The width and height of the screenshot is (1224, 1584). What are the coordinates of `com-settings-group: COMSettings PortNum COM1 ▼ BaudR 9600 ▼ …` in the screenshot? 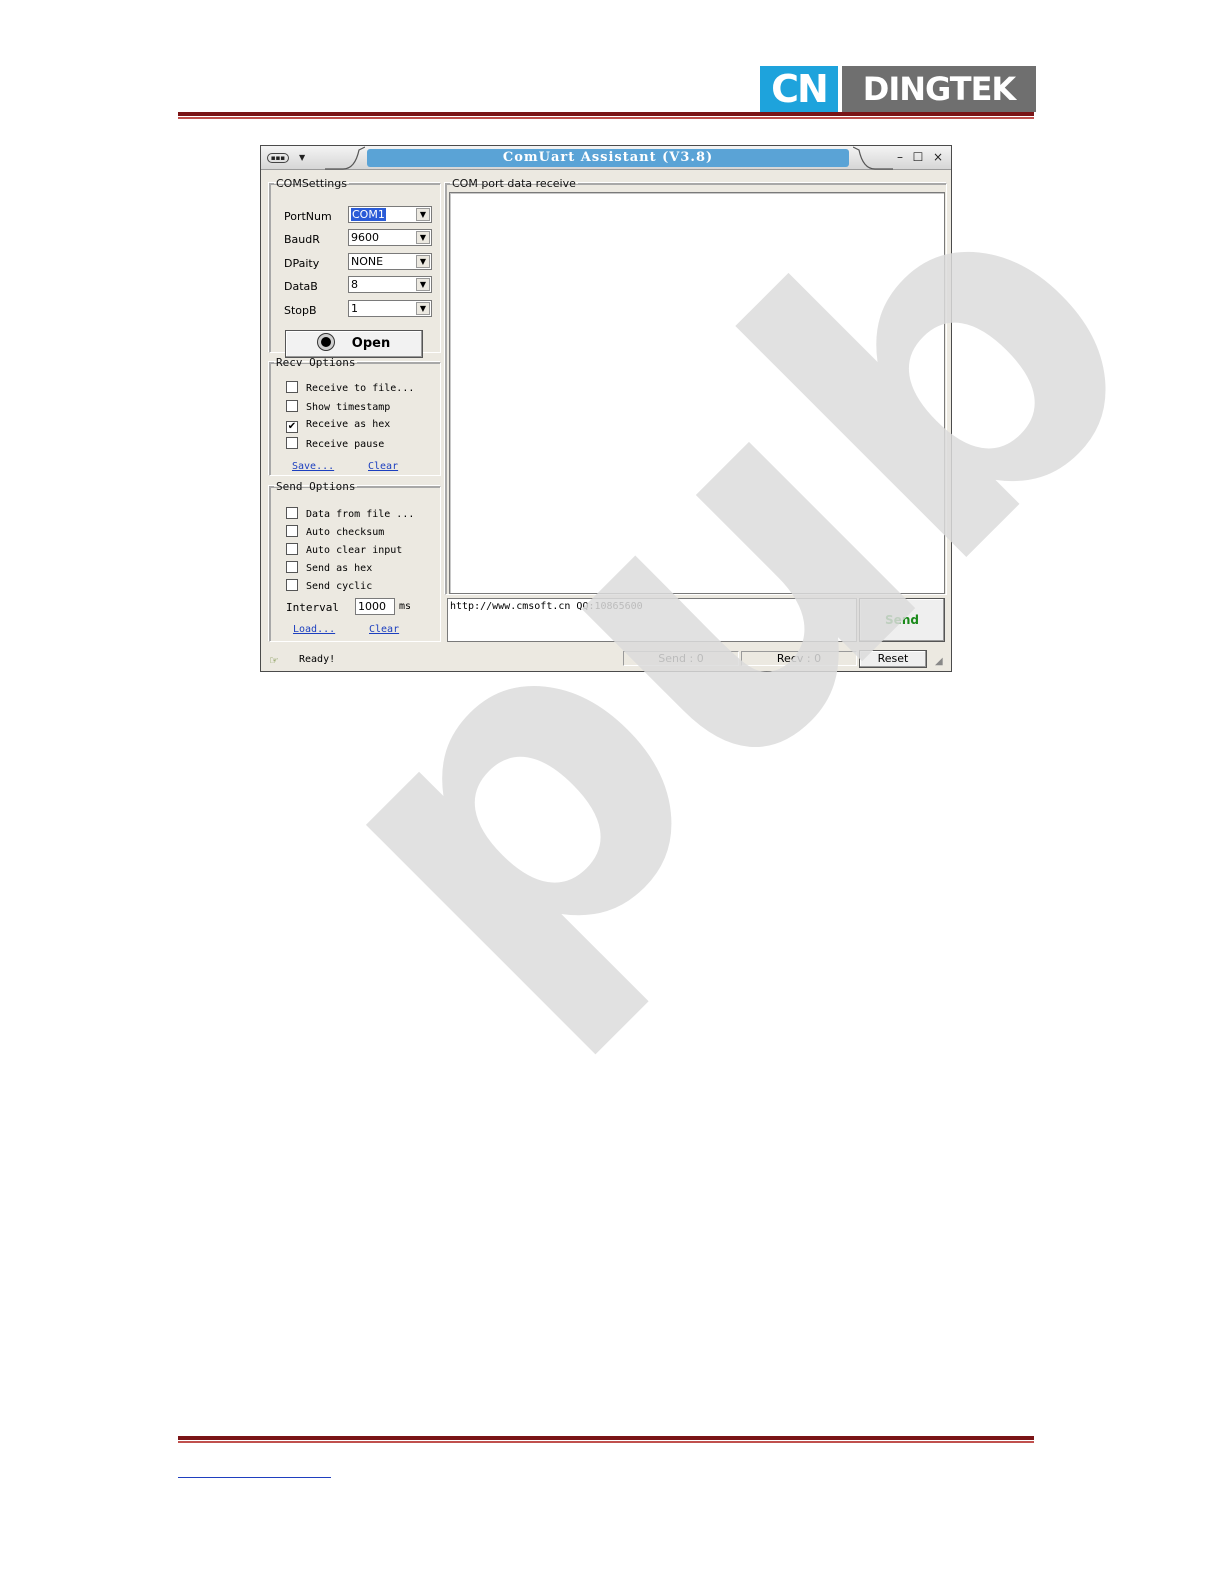 It's located at (355, 267).